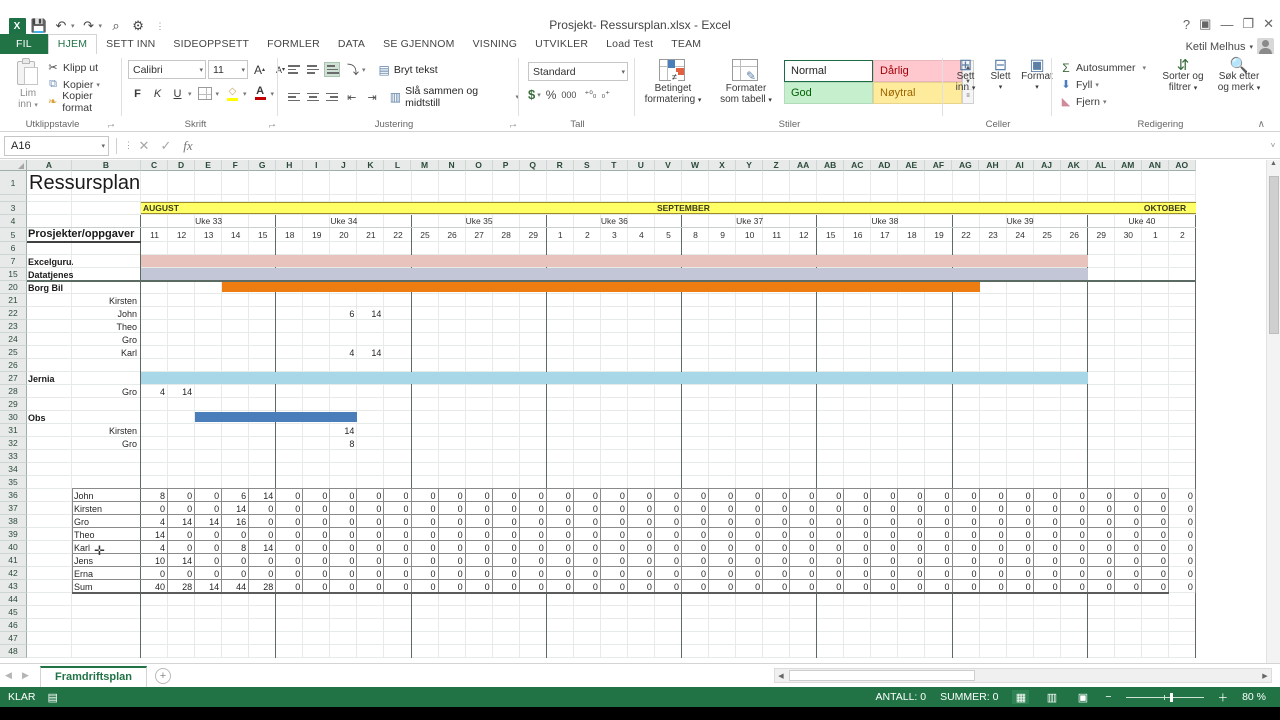 The height and width of the screenshot is (720, 1280). I want to click on delete-cells-button: ⊟ Slett ▾, so click(1000, 76).